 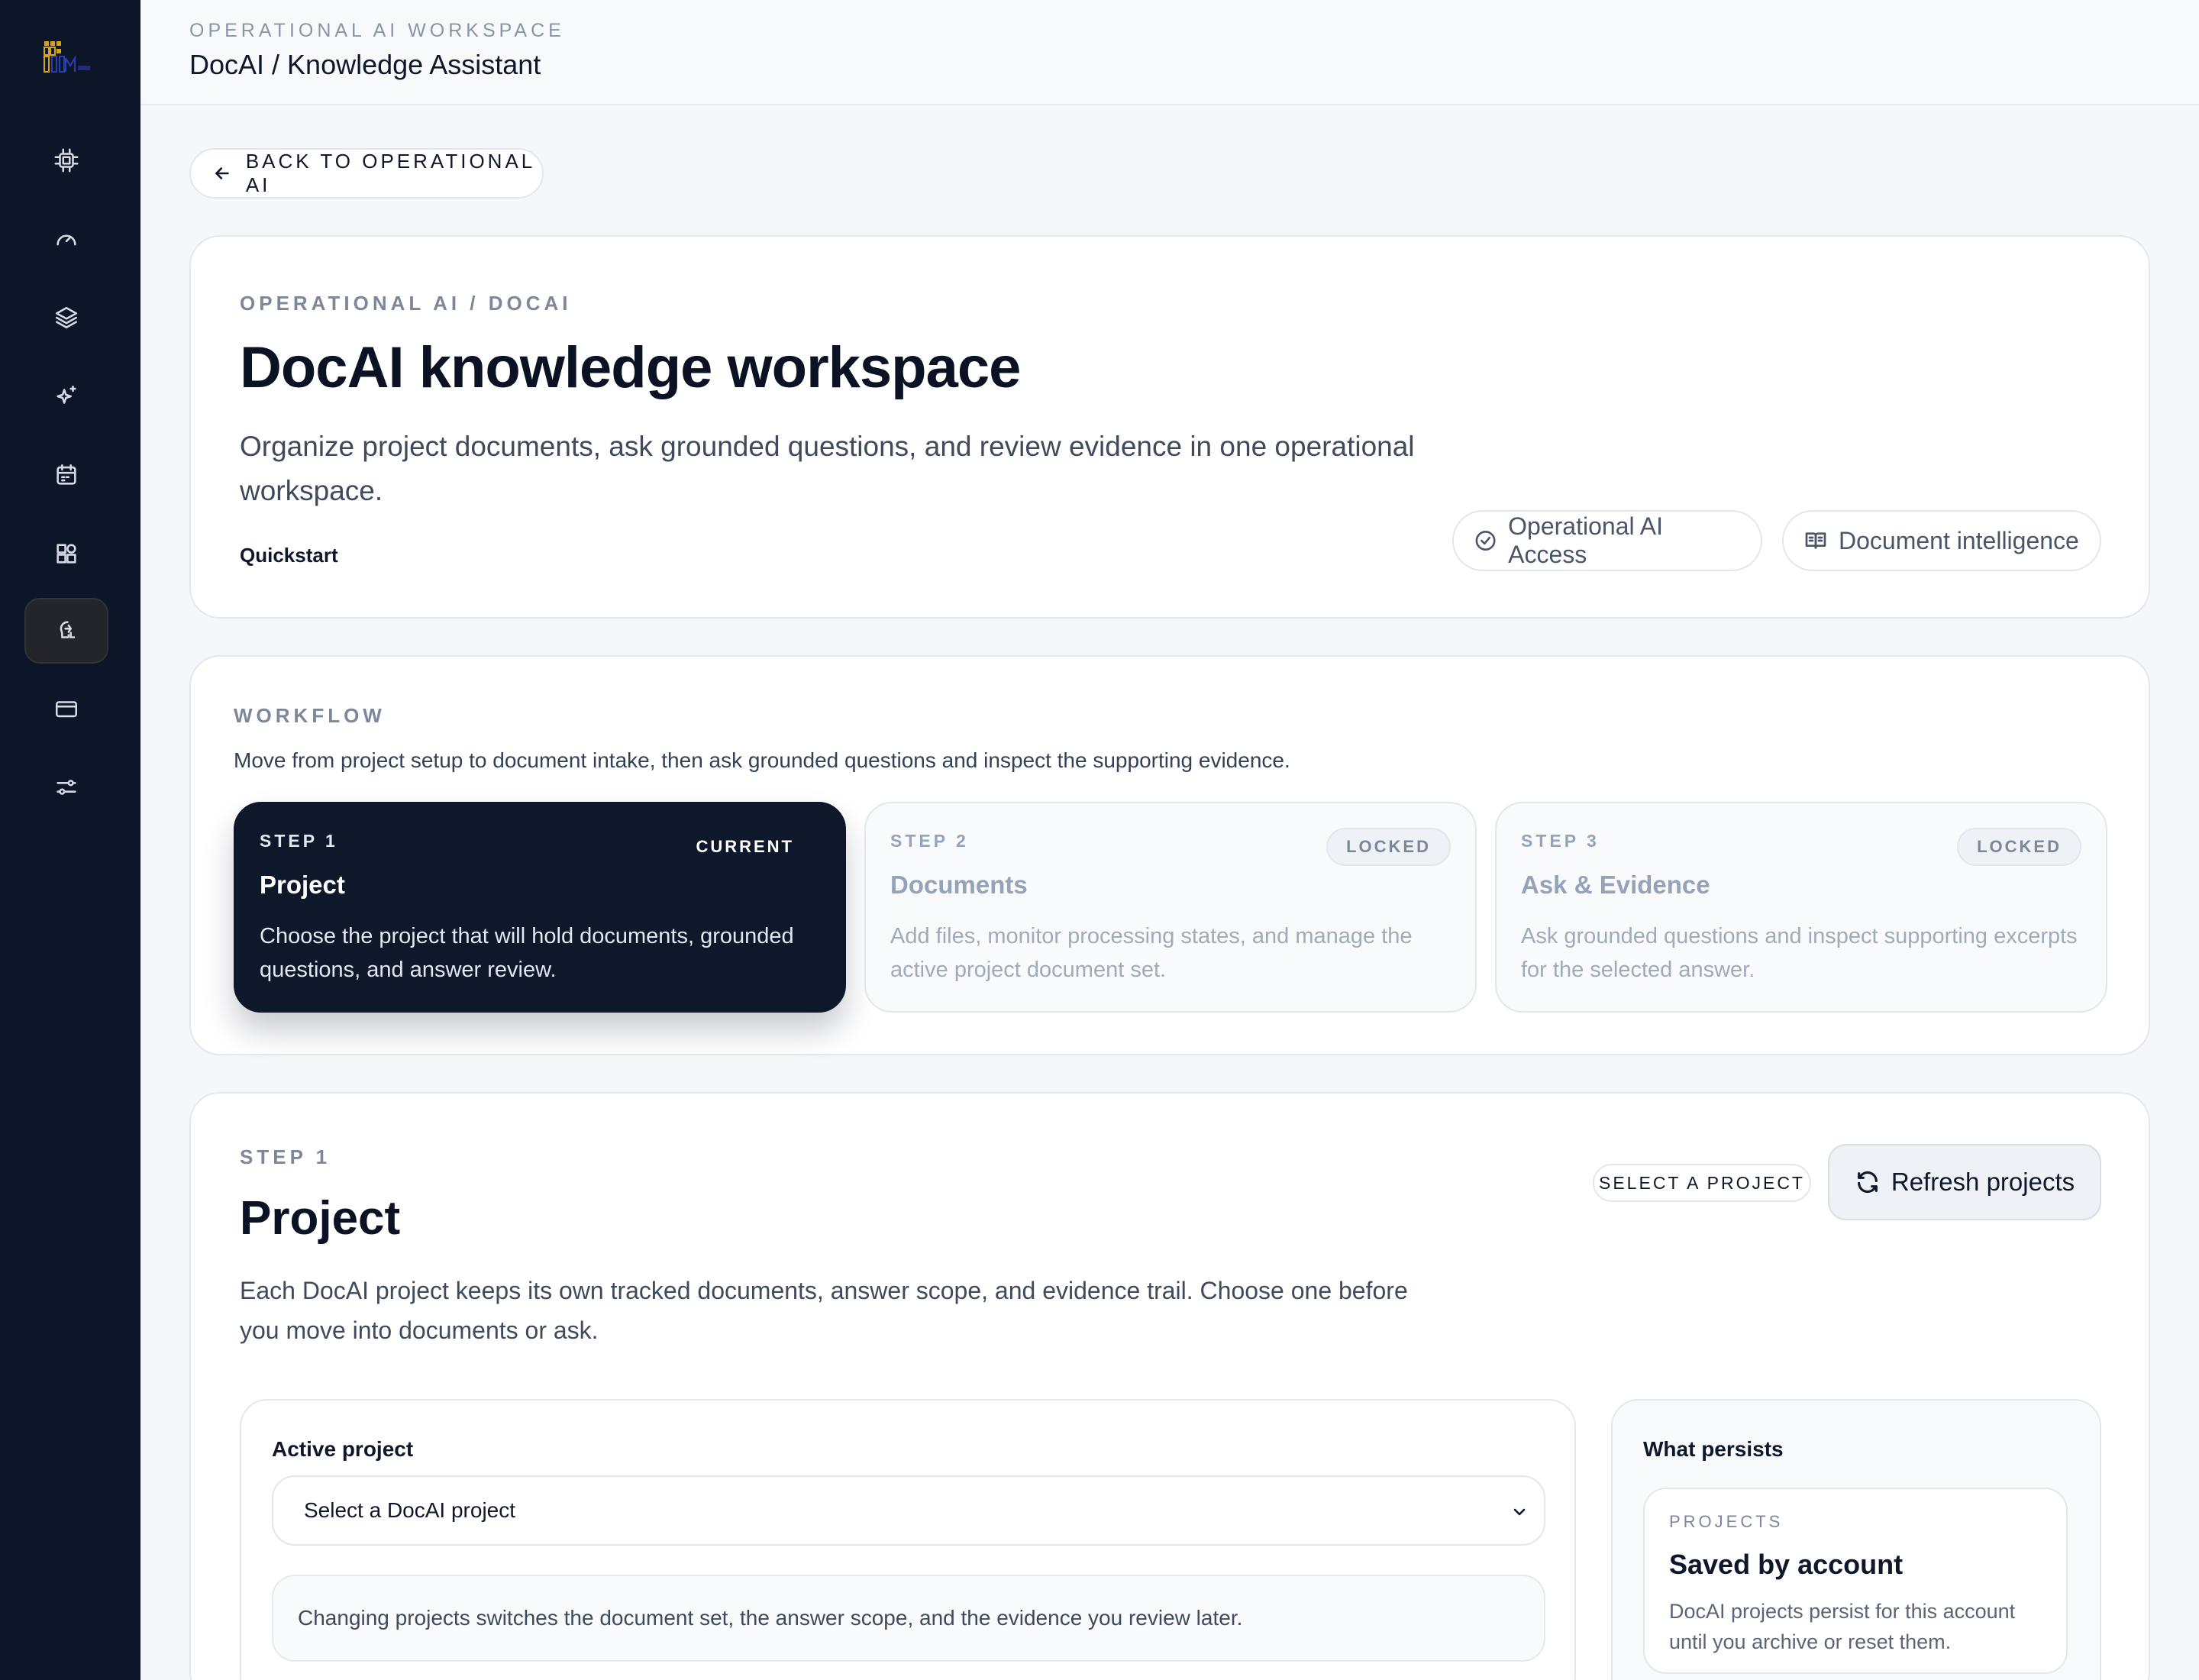 I want to click on chevron-down-icon, so click(x=1519, y=1512).